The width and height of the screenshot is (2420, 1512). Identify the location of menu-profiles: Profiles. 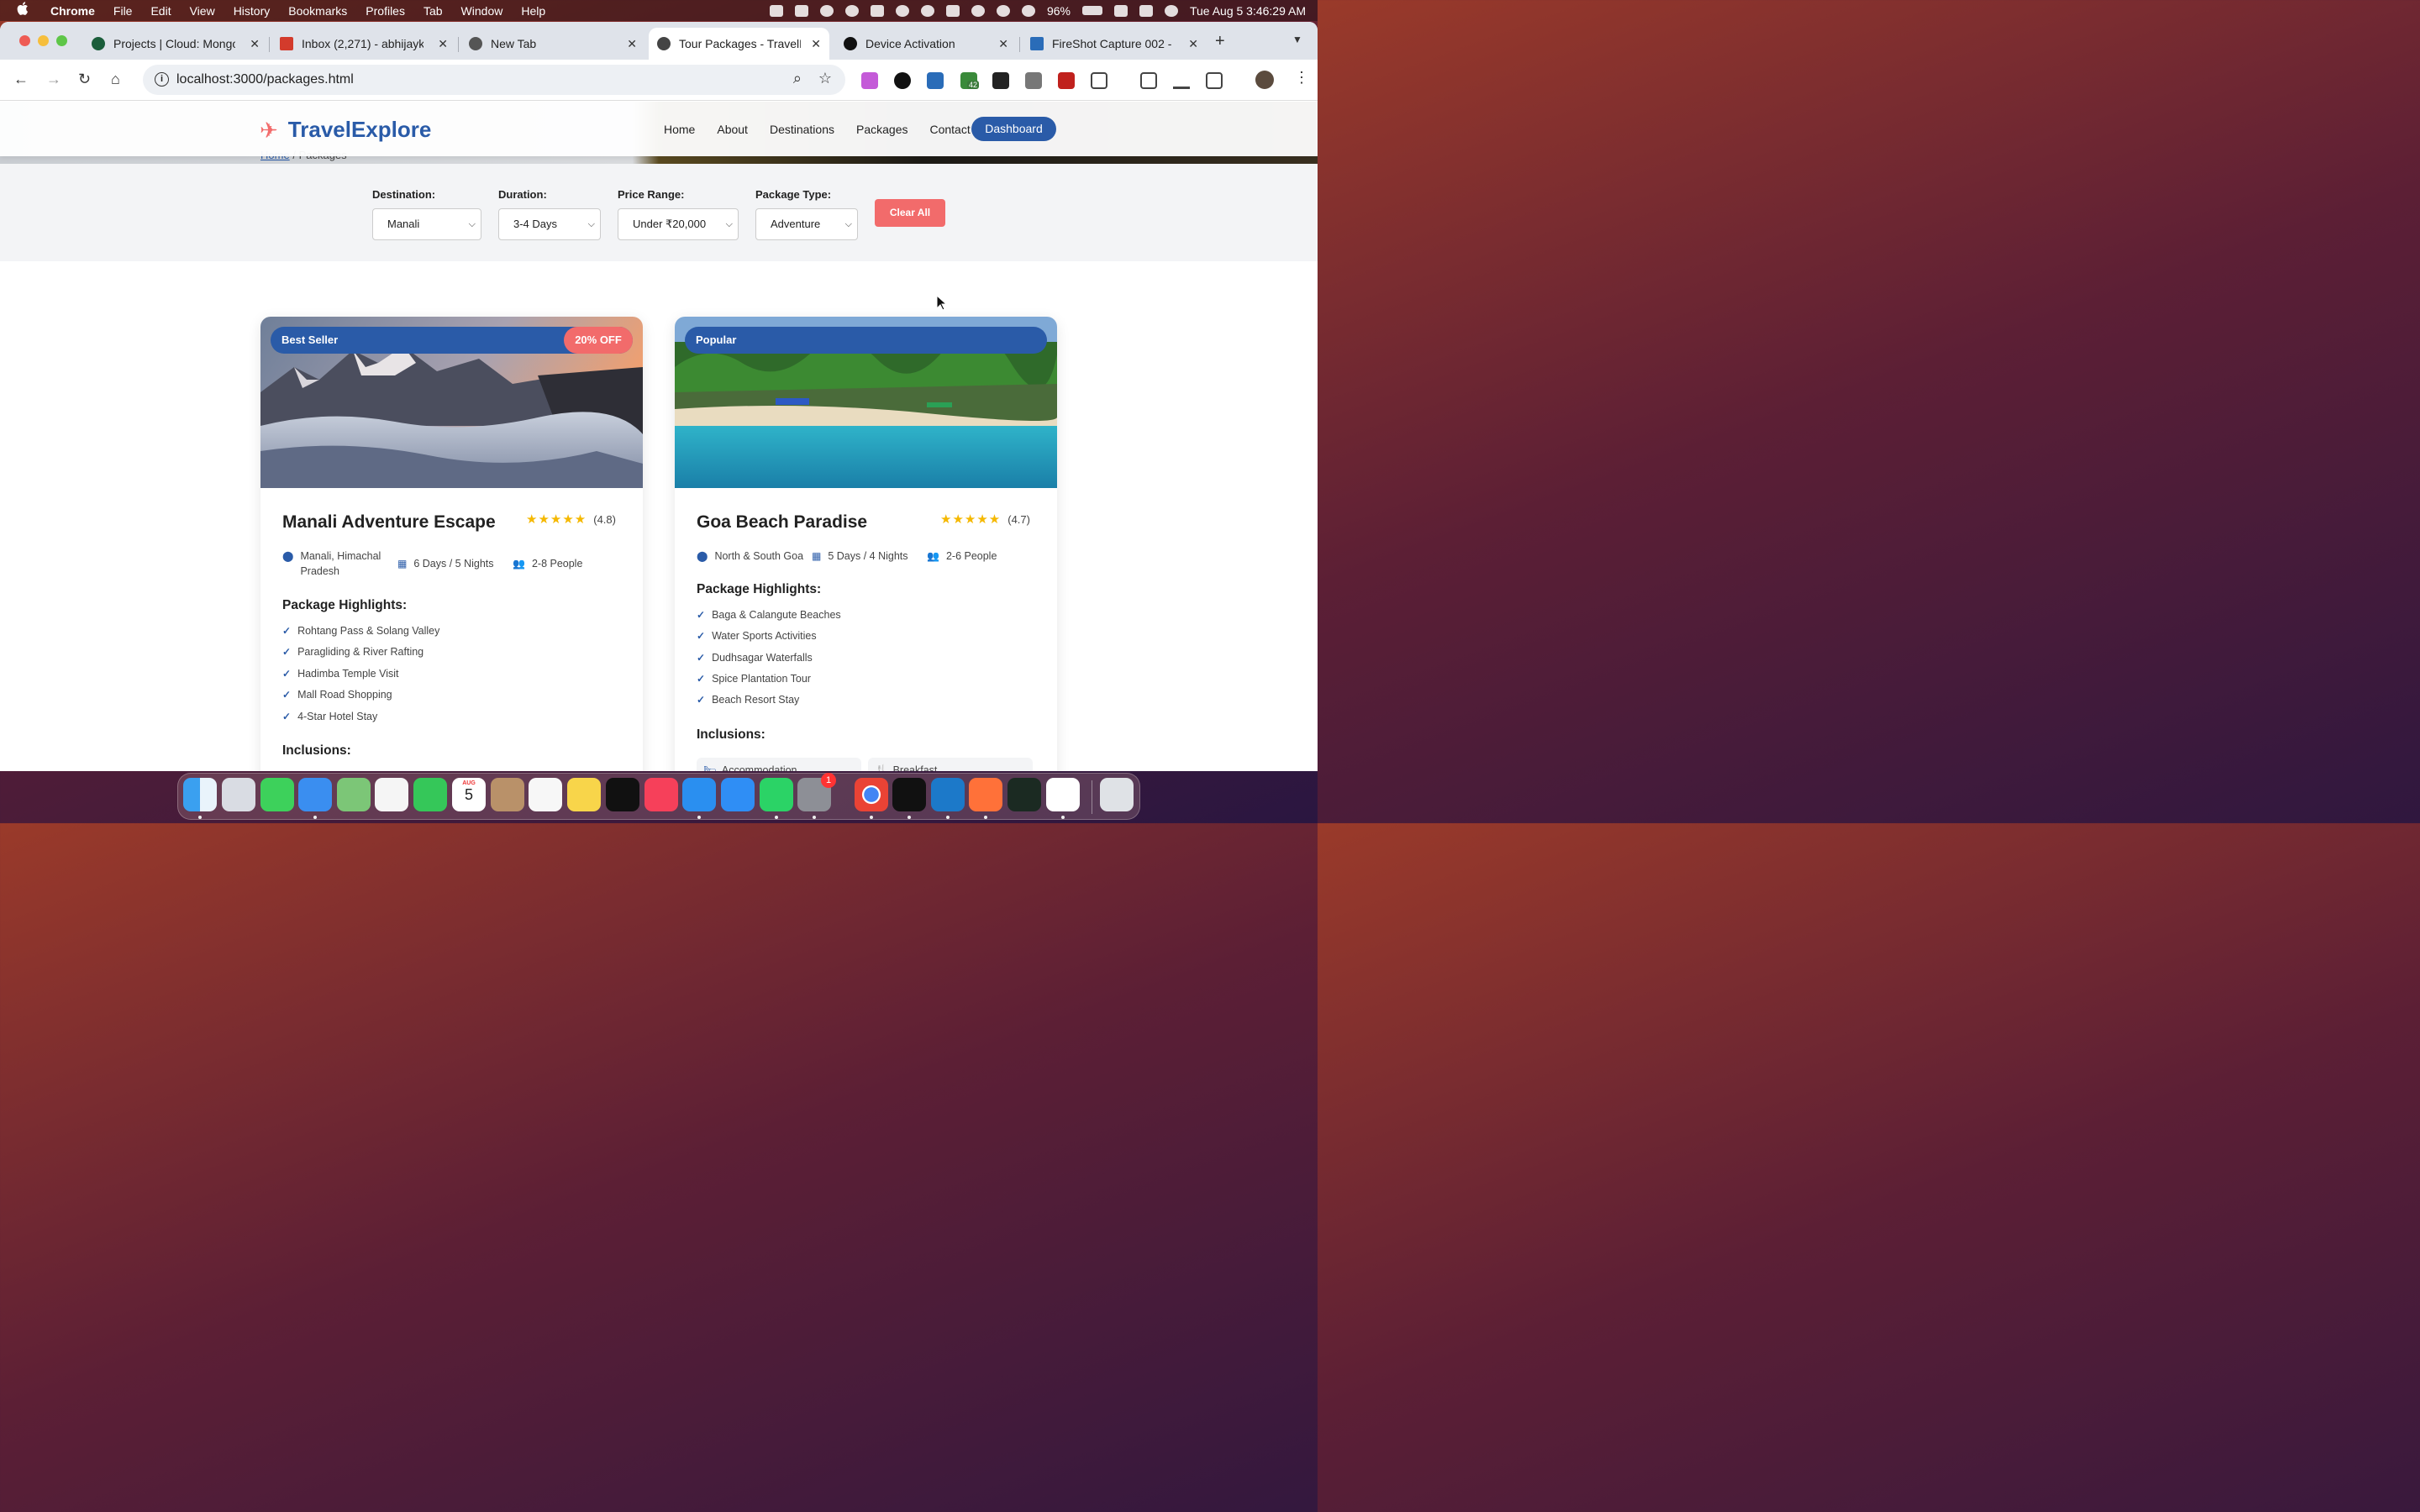
(385, 11).